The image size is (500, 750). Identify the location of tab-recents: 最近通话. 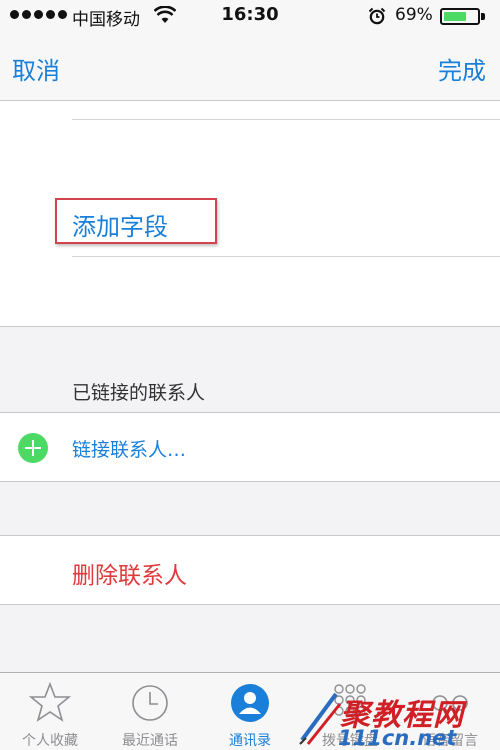
(150, 711).